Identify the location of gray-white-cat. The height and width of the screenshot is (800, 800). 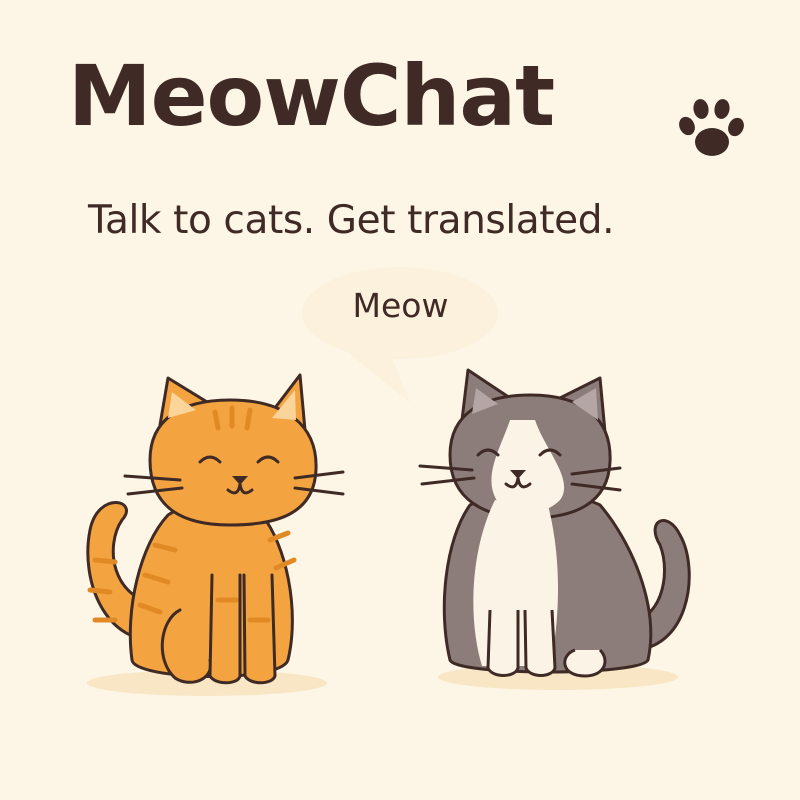
(554, 529).